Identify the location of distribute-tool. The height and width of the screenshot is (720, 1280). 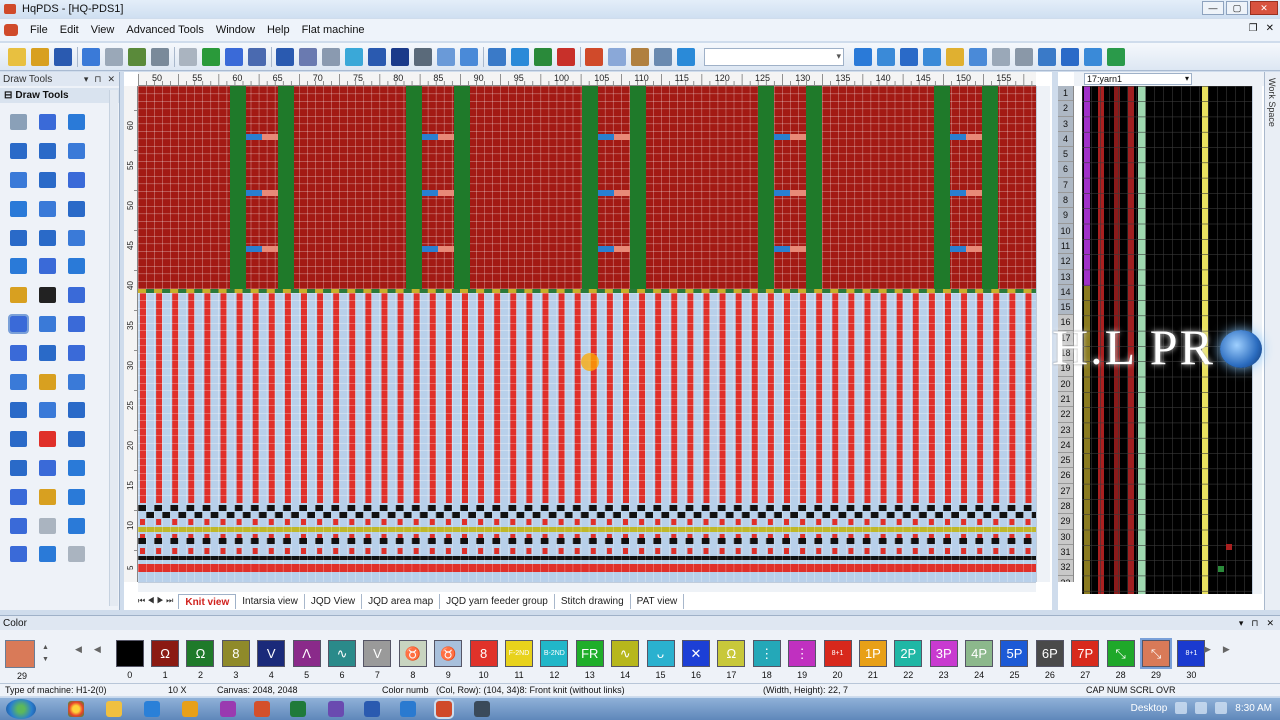
(18, 439).